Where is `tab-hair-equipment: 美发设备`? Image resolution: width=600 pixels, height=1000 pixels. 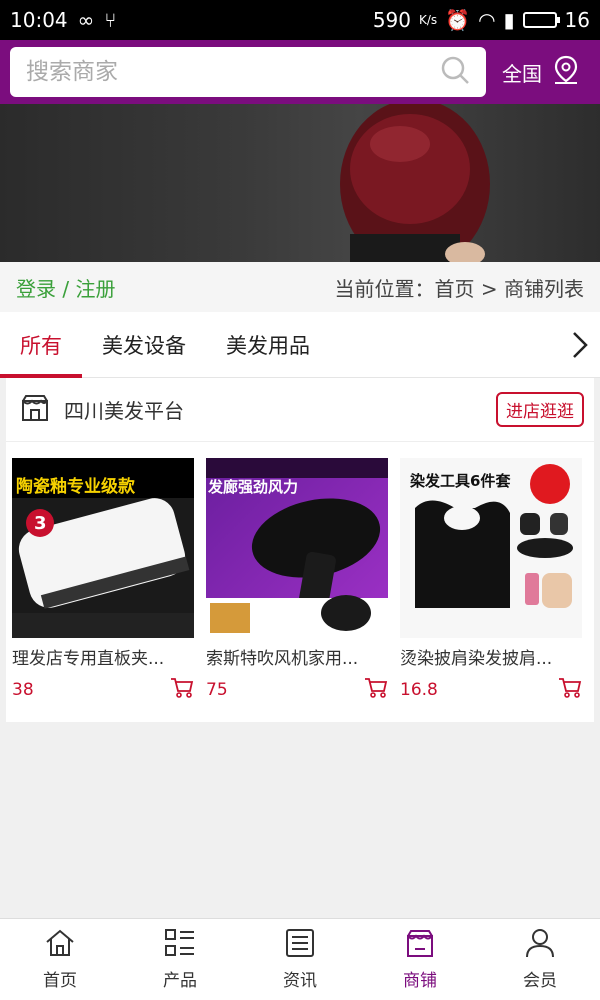
tab-hair-equipment: 美发设备 is located at coordinates (144, 345).